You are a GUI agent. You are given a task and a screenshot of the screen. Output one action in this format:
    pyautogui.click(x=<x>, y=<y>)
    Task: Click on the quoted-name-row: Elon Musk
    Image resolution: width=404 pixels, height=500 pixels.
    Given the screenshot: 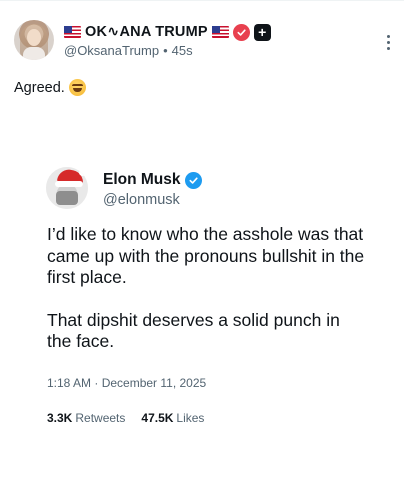 What is the action you would take?
    pyautogui.click(x=152, y=180)
    